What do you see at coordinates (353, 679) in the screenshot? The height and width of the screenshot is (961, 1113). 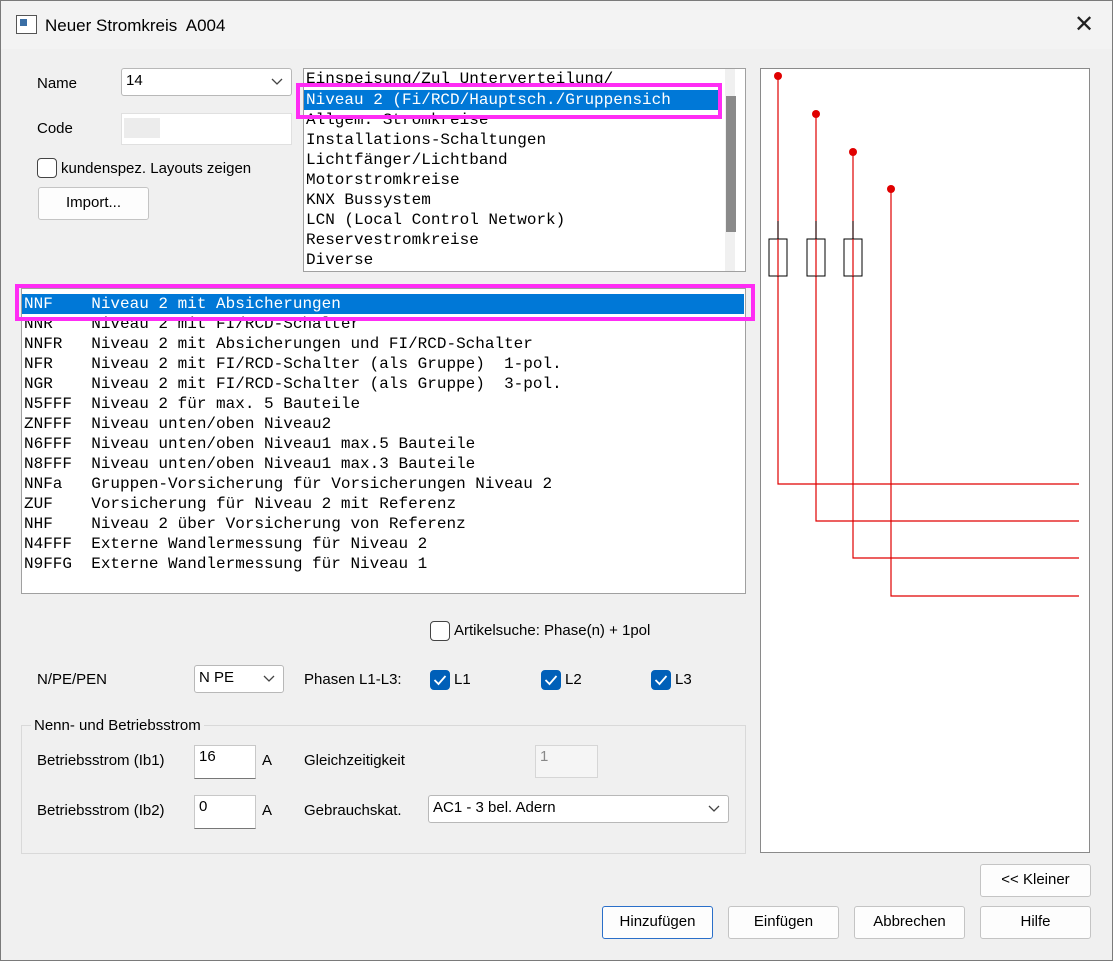 I see `phases-label: Phasen L1-L3:` at bounding box center [353, 679].